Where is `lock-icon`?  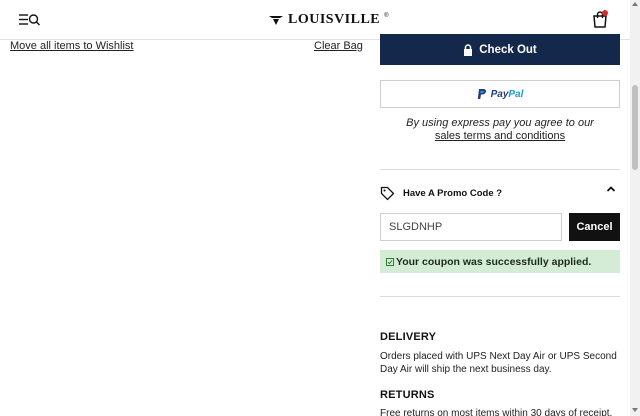
lock-icon is located at coordinates (468, 49).